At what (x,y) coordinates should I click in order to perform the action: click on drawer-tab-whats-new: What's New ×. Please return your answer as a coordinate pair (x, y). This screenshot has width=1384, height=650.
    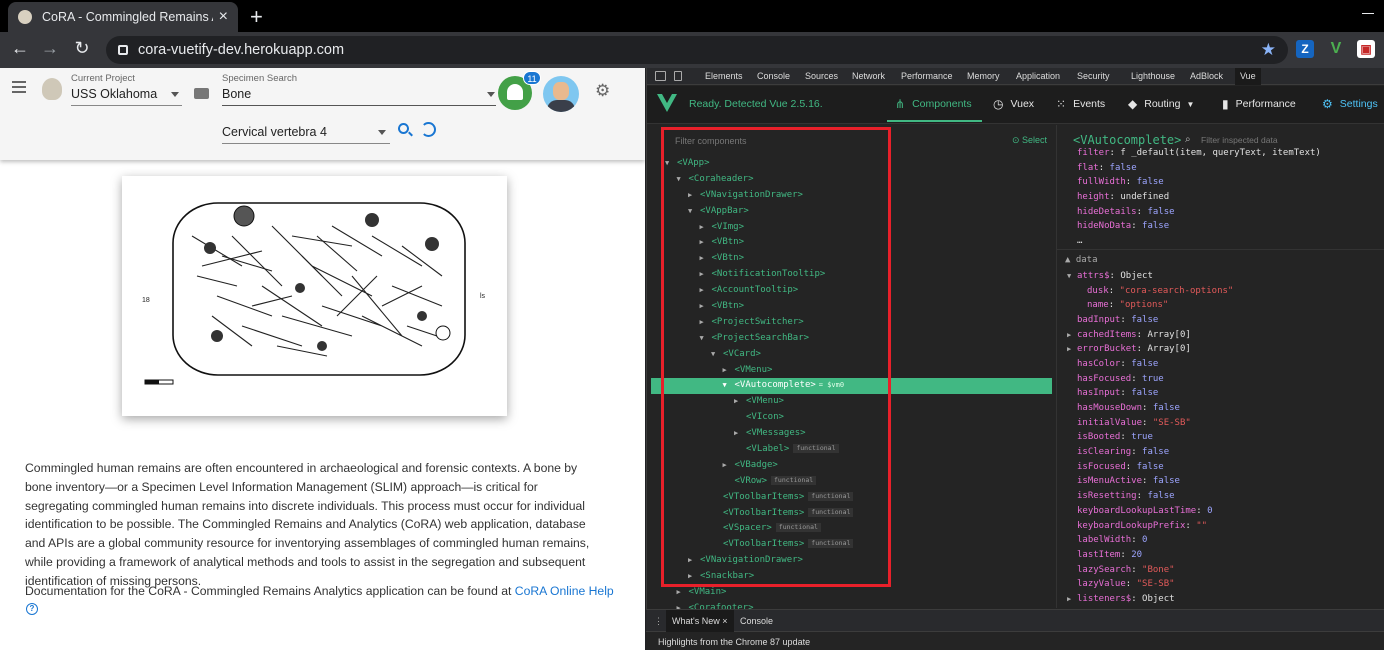
    Looking at the image, I should click on (700, 621).